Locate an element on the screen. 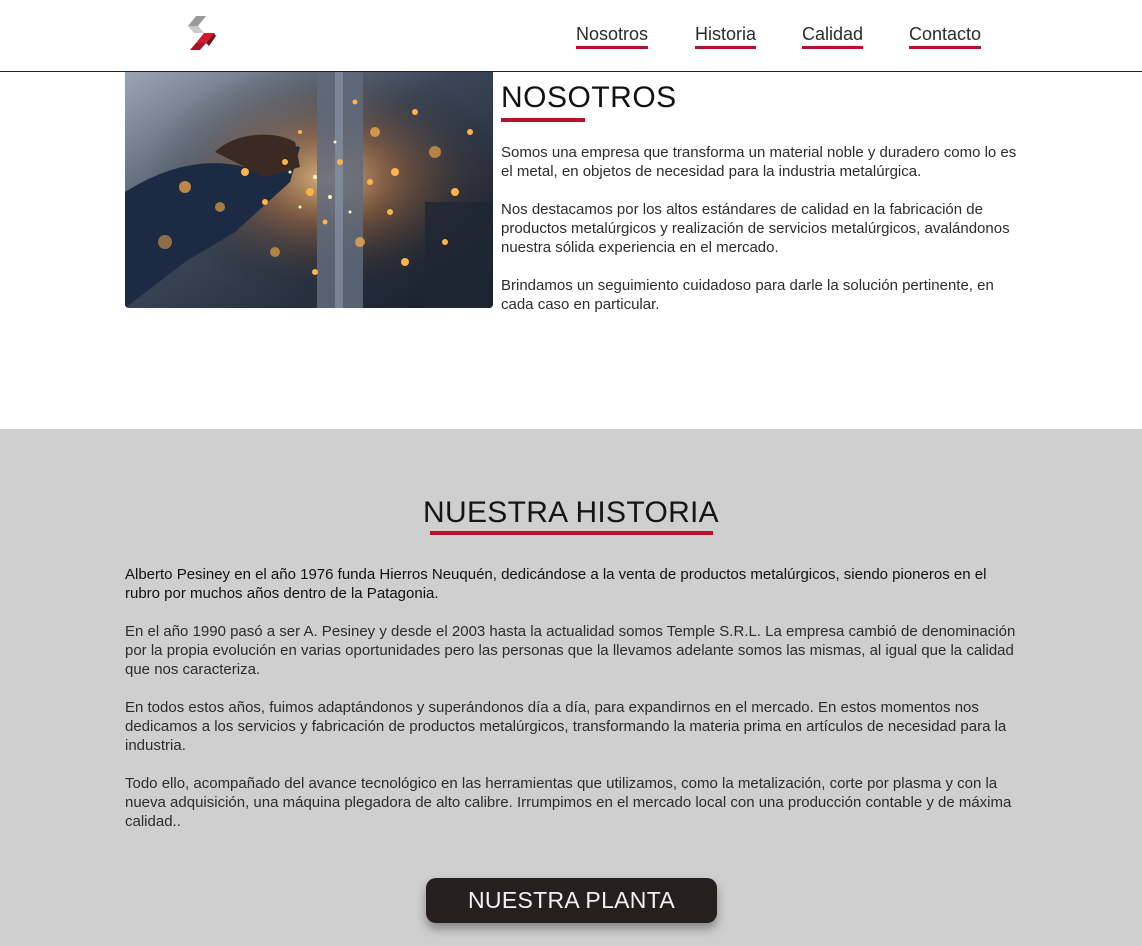 The width and height of the screenshot is (1142, 946). nav-link-calidad: Calidad is located at coordinates (833, 36).